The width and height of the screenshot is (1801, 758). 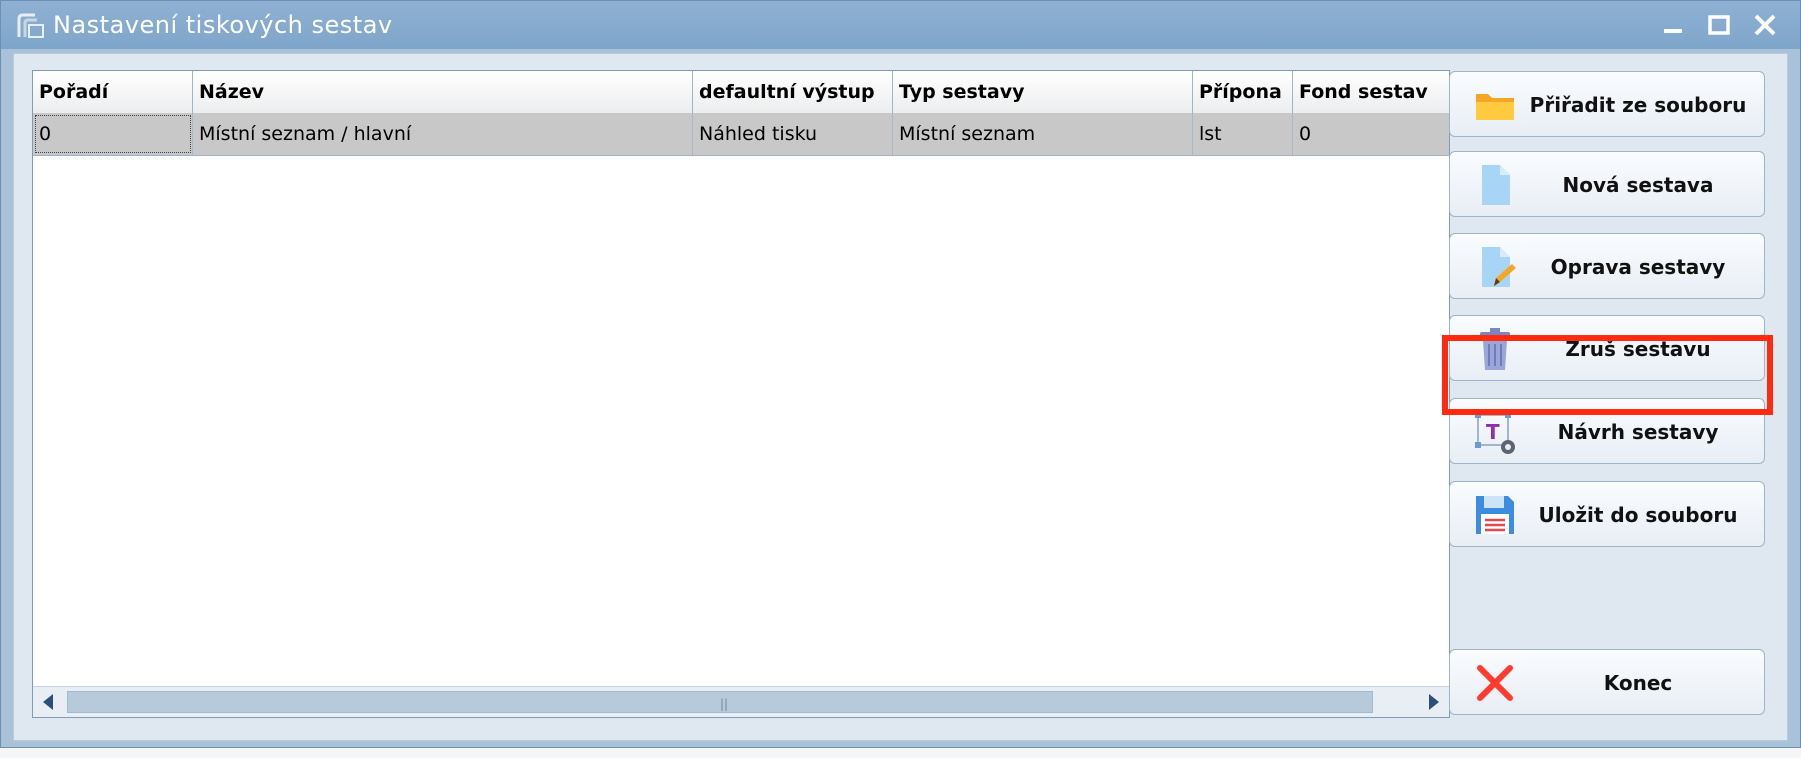 I want to click on column-header-order: Pořadí, so click(x=113, y=92).